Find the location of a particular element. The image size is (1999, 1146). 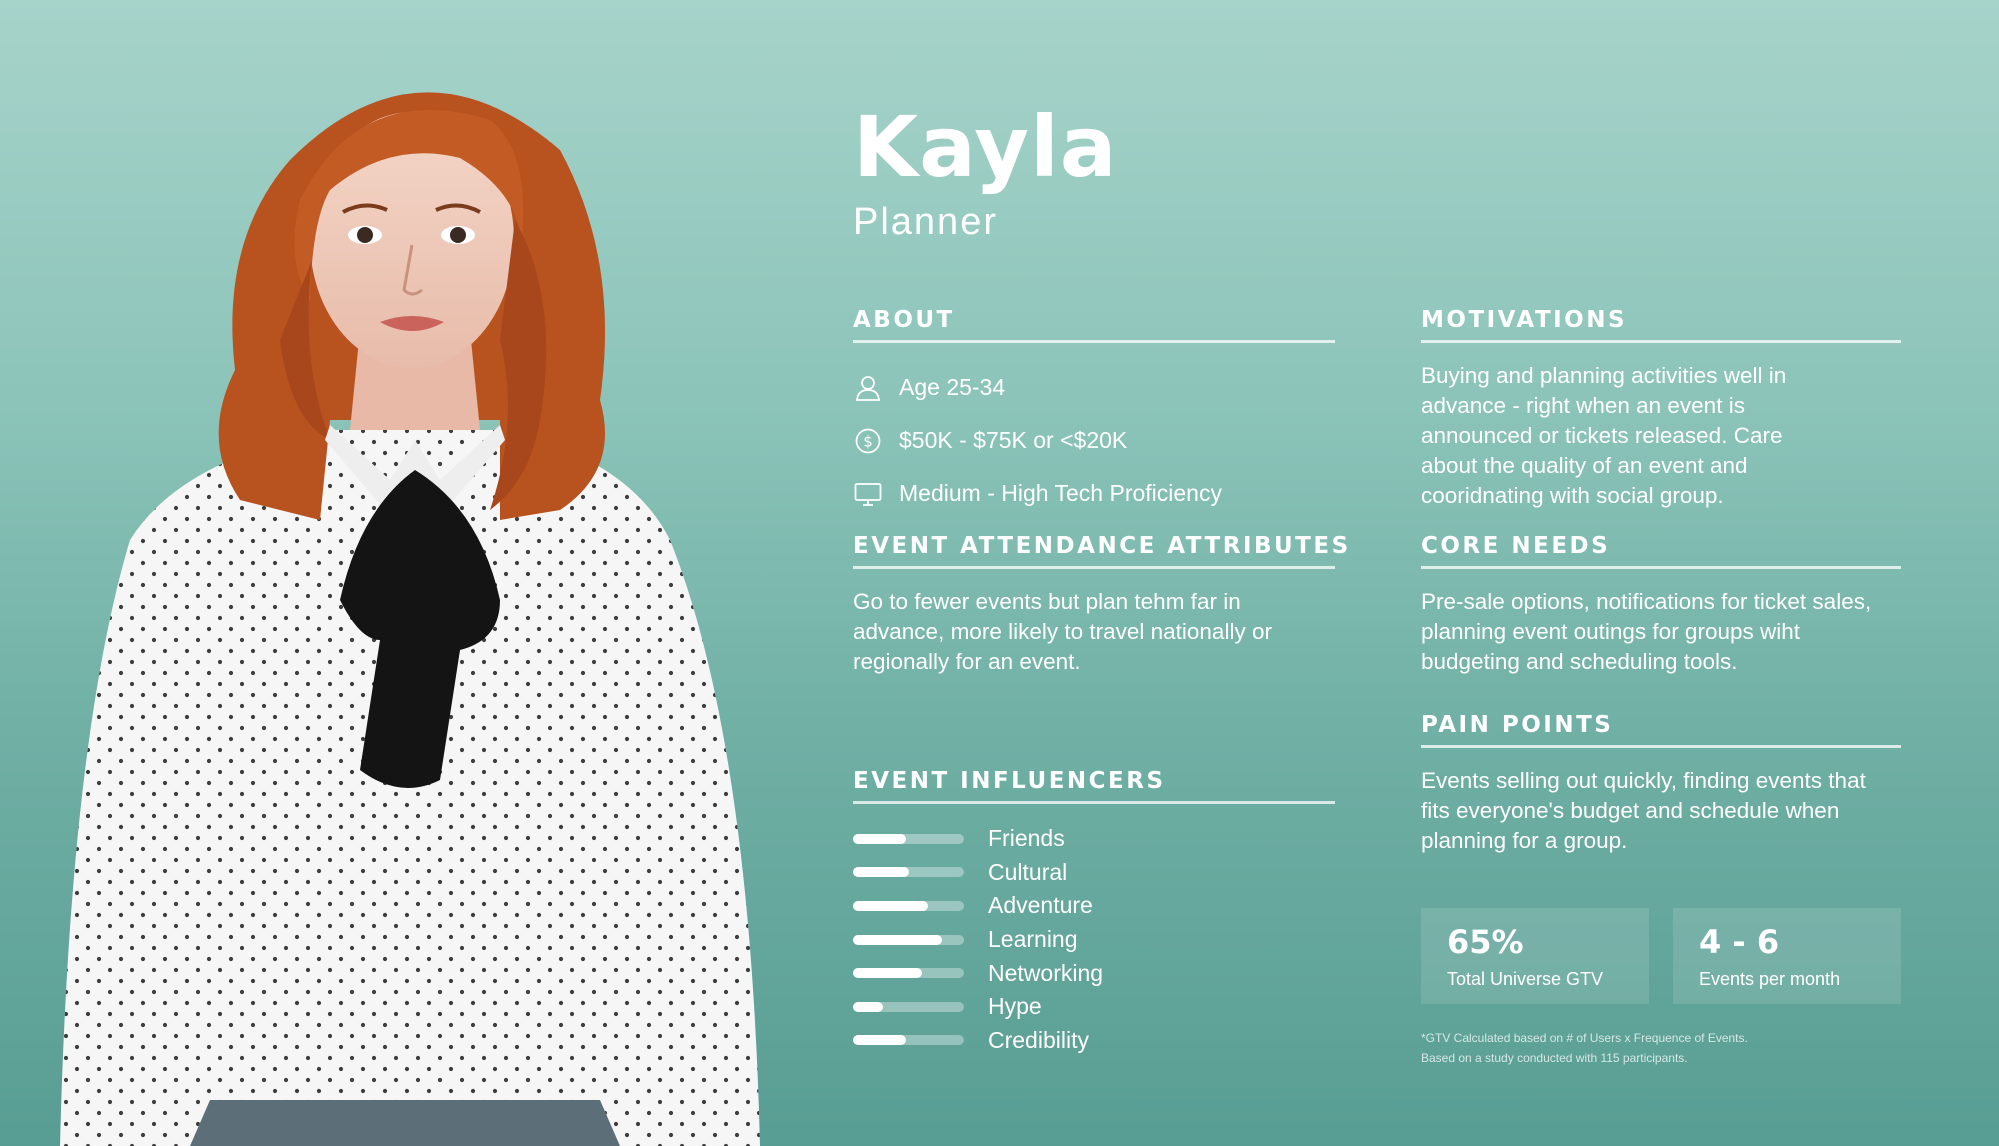

persona-name: Kayla is located at coordinates (985, 147).